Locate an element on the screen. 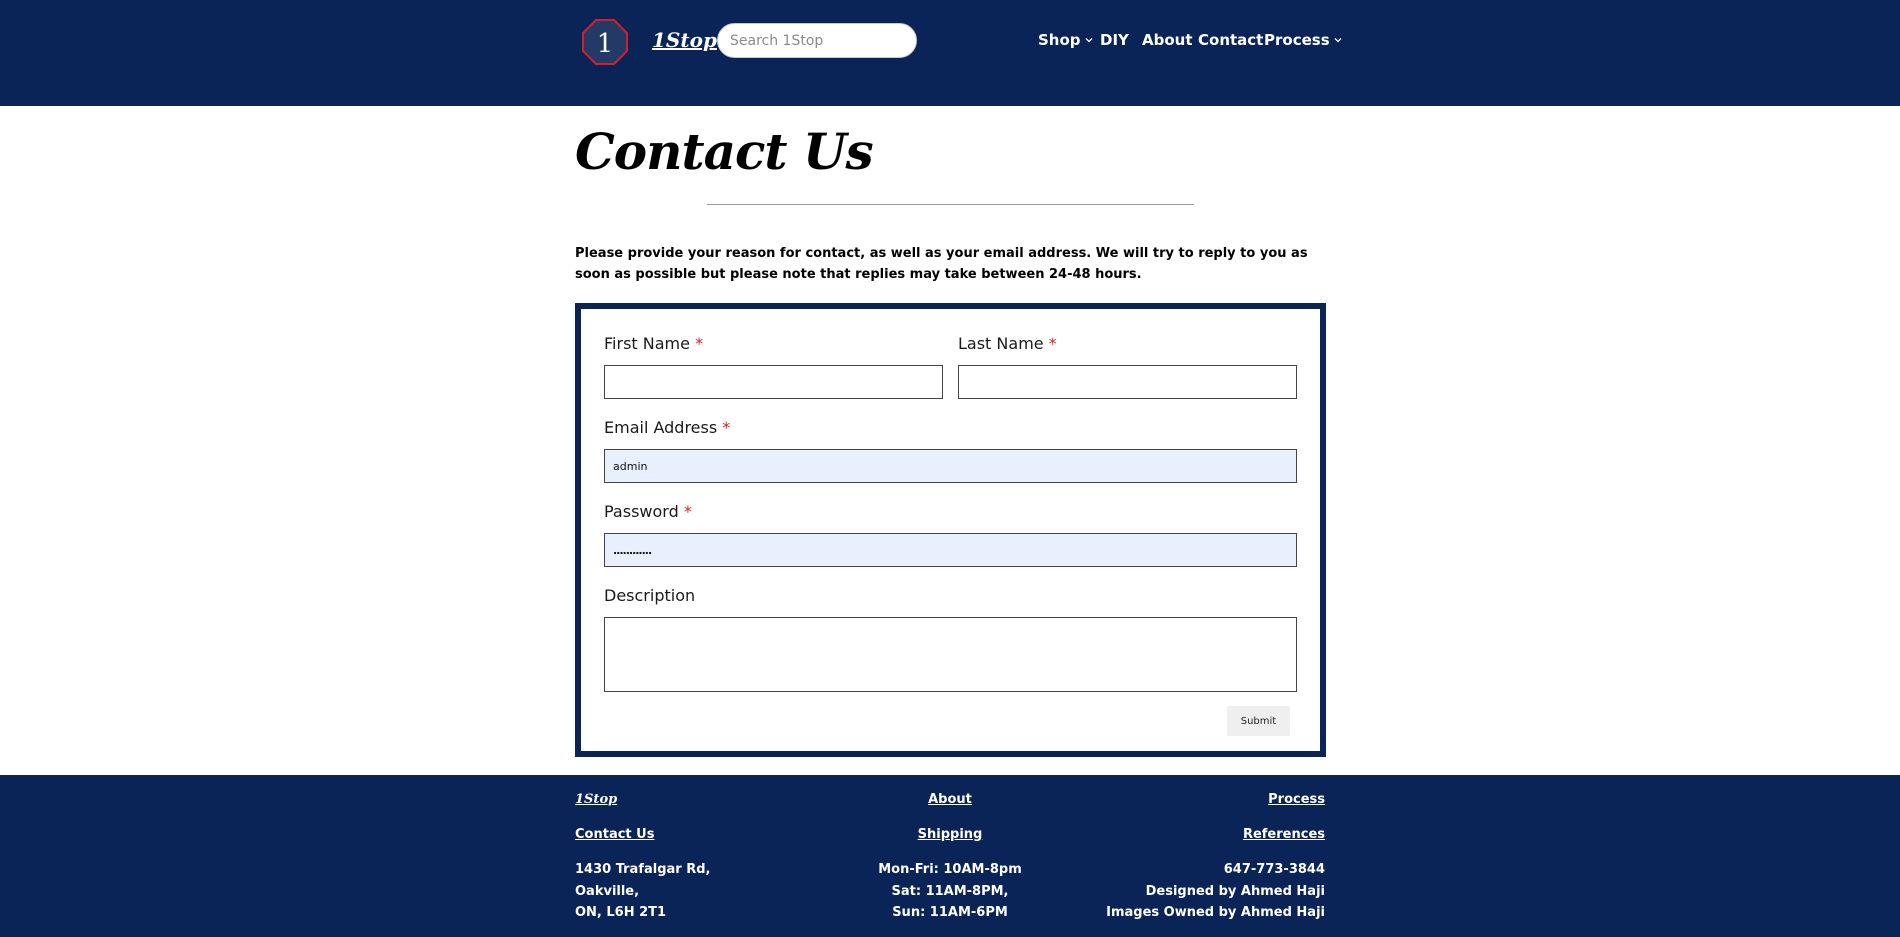  last-name-field is located at coordinates (1127, 382).